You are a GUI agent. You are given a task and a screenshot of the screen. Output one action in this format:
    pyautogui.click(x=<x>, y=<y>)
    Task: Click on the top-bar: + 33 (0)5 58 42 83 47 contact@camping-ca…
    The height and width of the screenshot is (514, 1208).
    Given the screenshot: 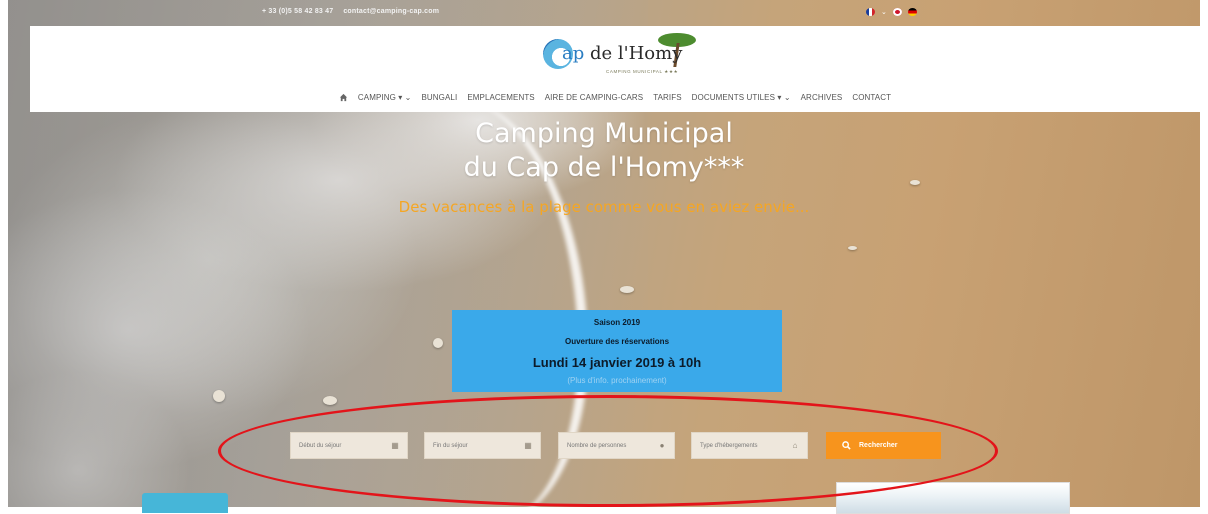 What is the action you would take?
    pyautogui.click(x=604, y=13)
    